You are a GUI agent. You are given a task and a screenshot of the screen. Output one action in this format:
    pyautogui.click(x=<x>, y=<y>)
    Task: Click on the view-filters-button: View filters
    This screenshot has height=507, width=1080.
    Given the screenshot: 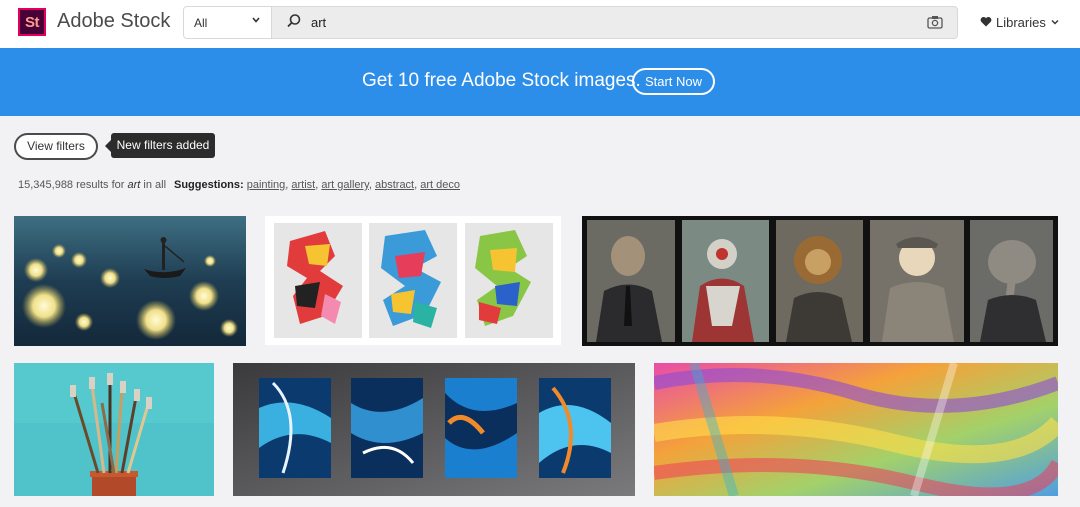 What is the action you would take?
    pyautogui.click(x=56, y=146)
    